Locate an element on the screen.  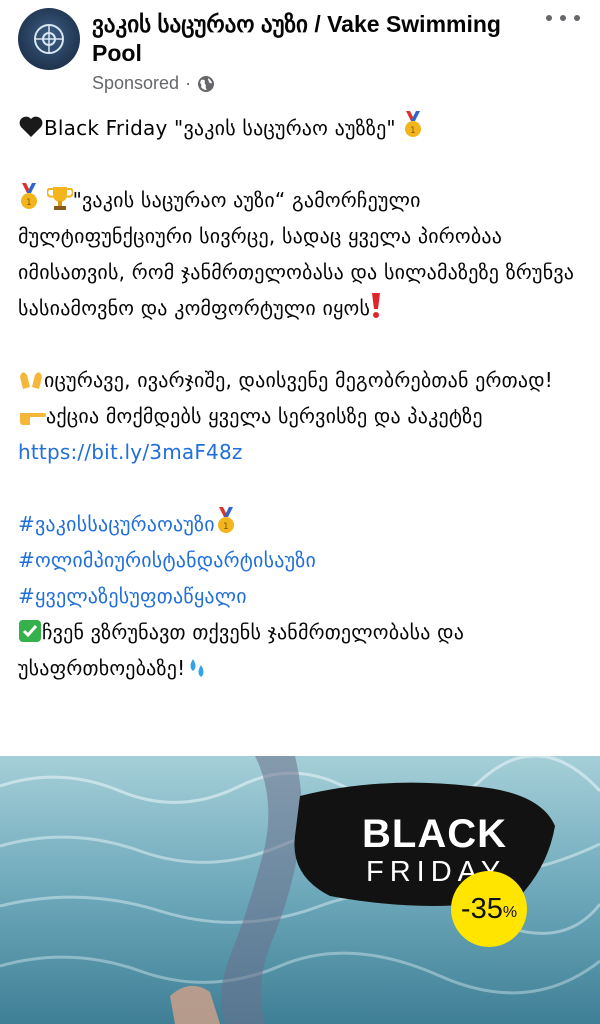
trophy-icon is located at coordinates (59, 198).